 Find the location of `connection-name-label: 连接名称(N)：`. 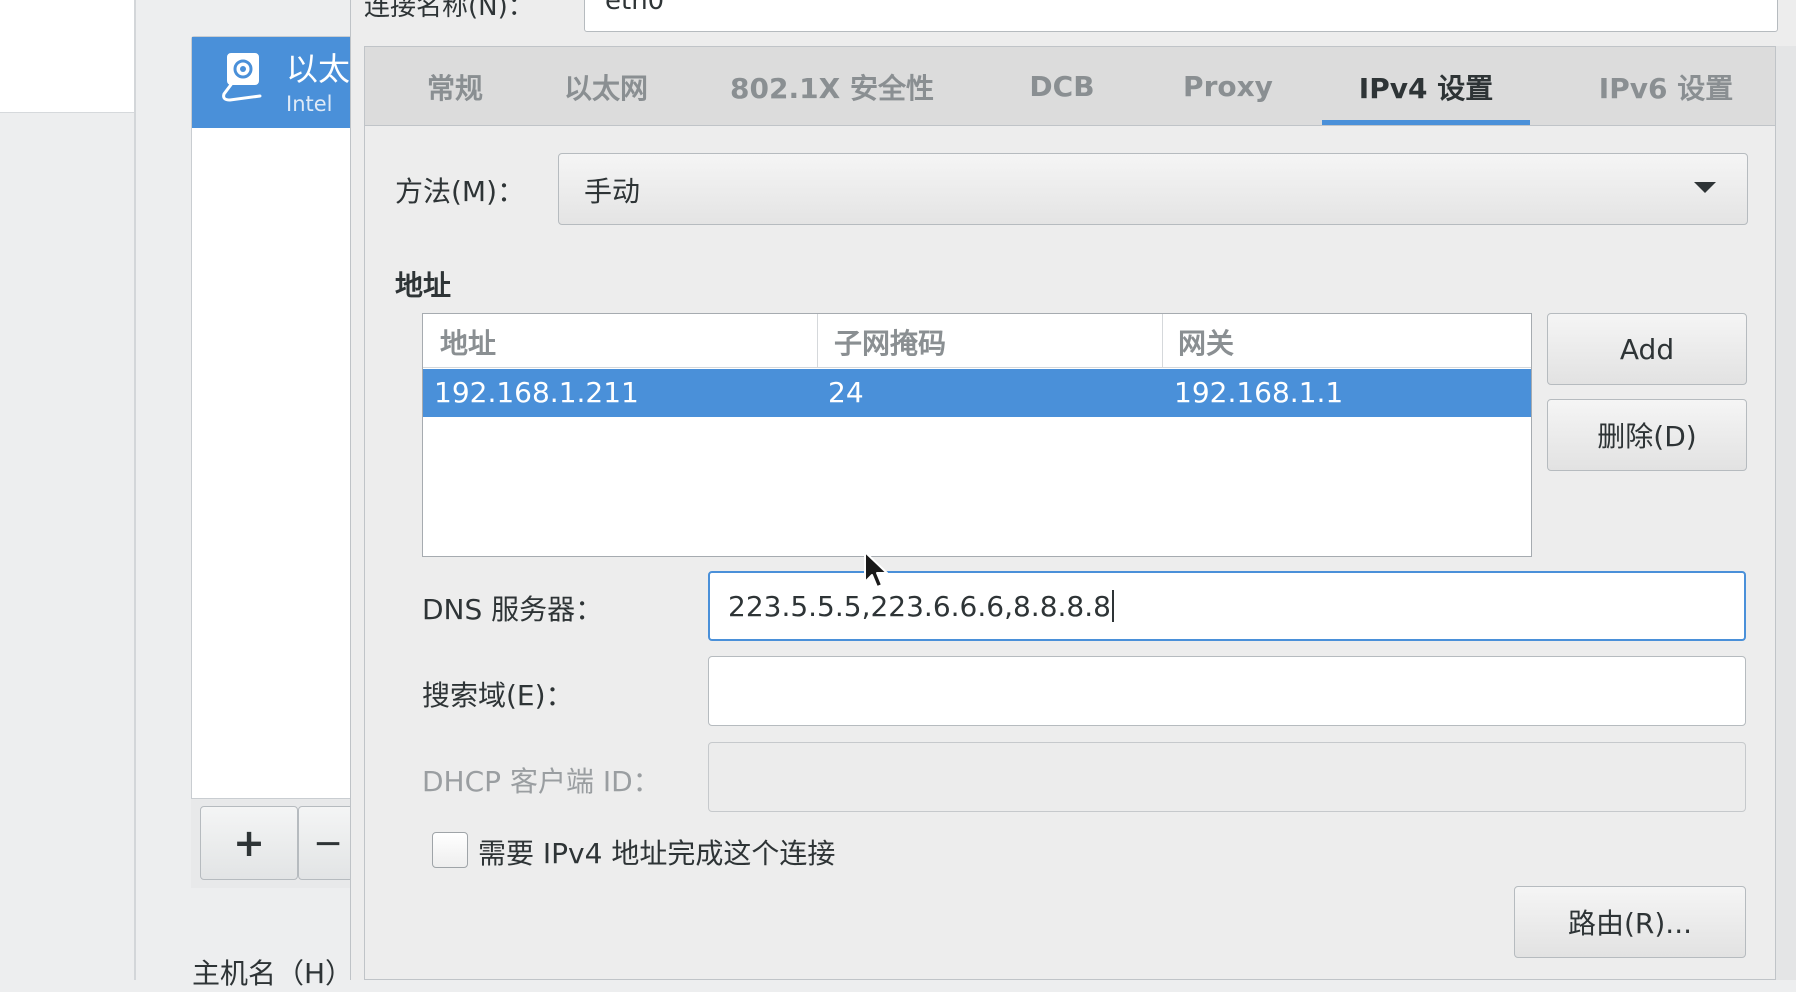

connection-name-label: 连接名称(N)： is located at coordinates (449, 11).